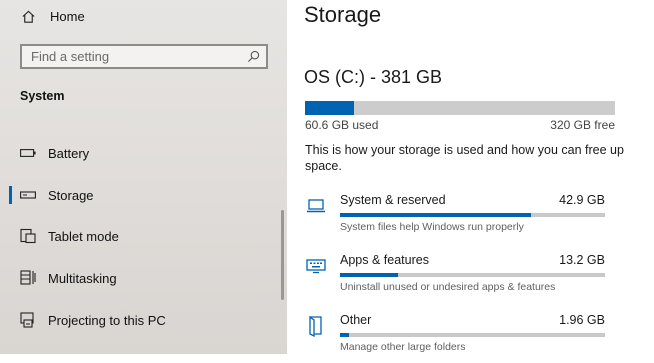 This screenshot has width=654, height=363. Describe the element at coordinates (460, 338) in the screenshot. I see `category-other: Other 1.96 GB Manage other large folders` at that location.